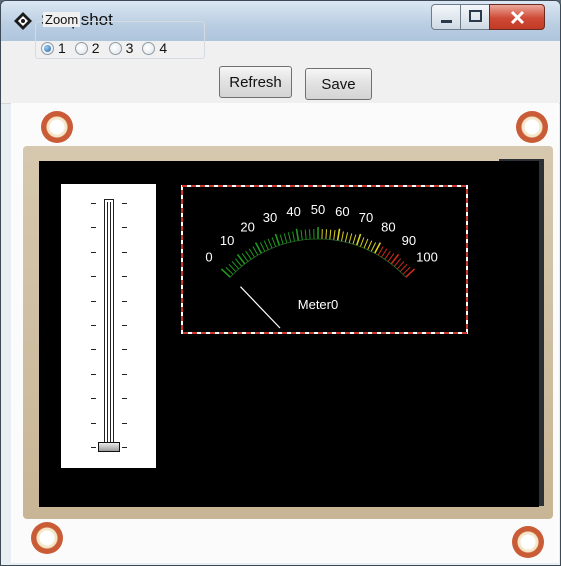  Describe the element at coordinates (96, 48) in the screenshot. I see `zoom-radio-2-label: 2` at that location.